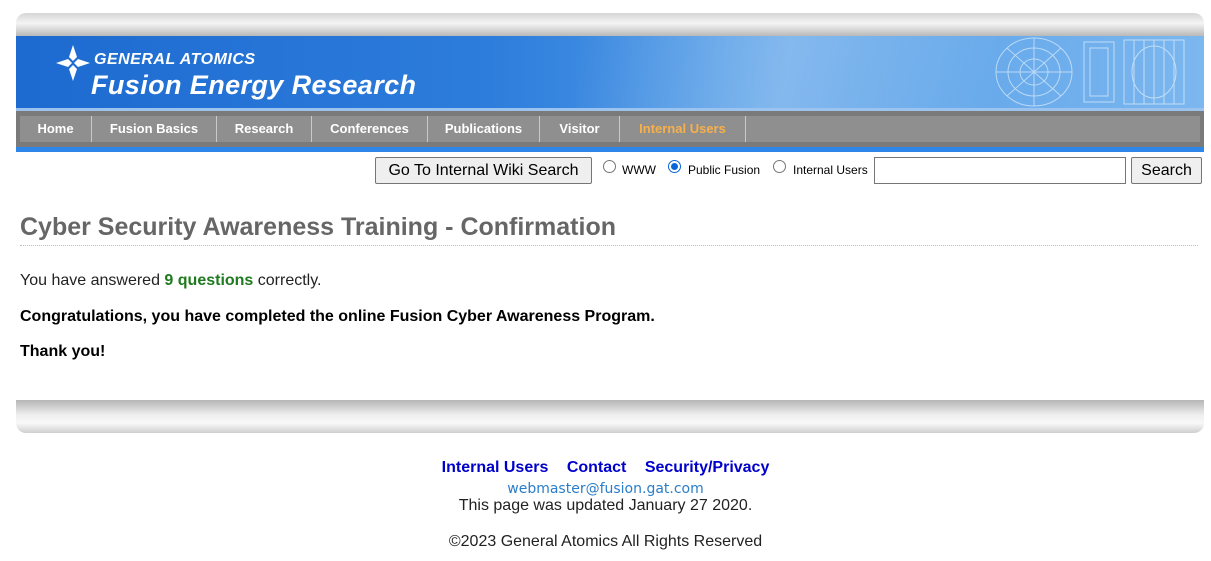 The image size is (1211, 561). Describe the element at coordinates (779, 166) in the screenshot. I see `scope-radio-internal-users` at that location.